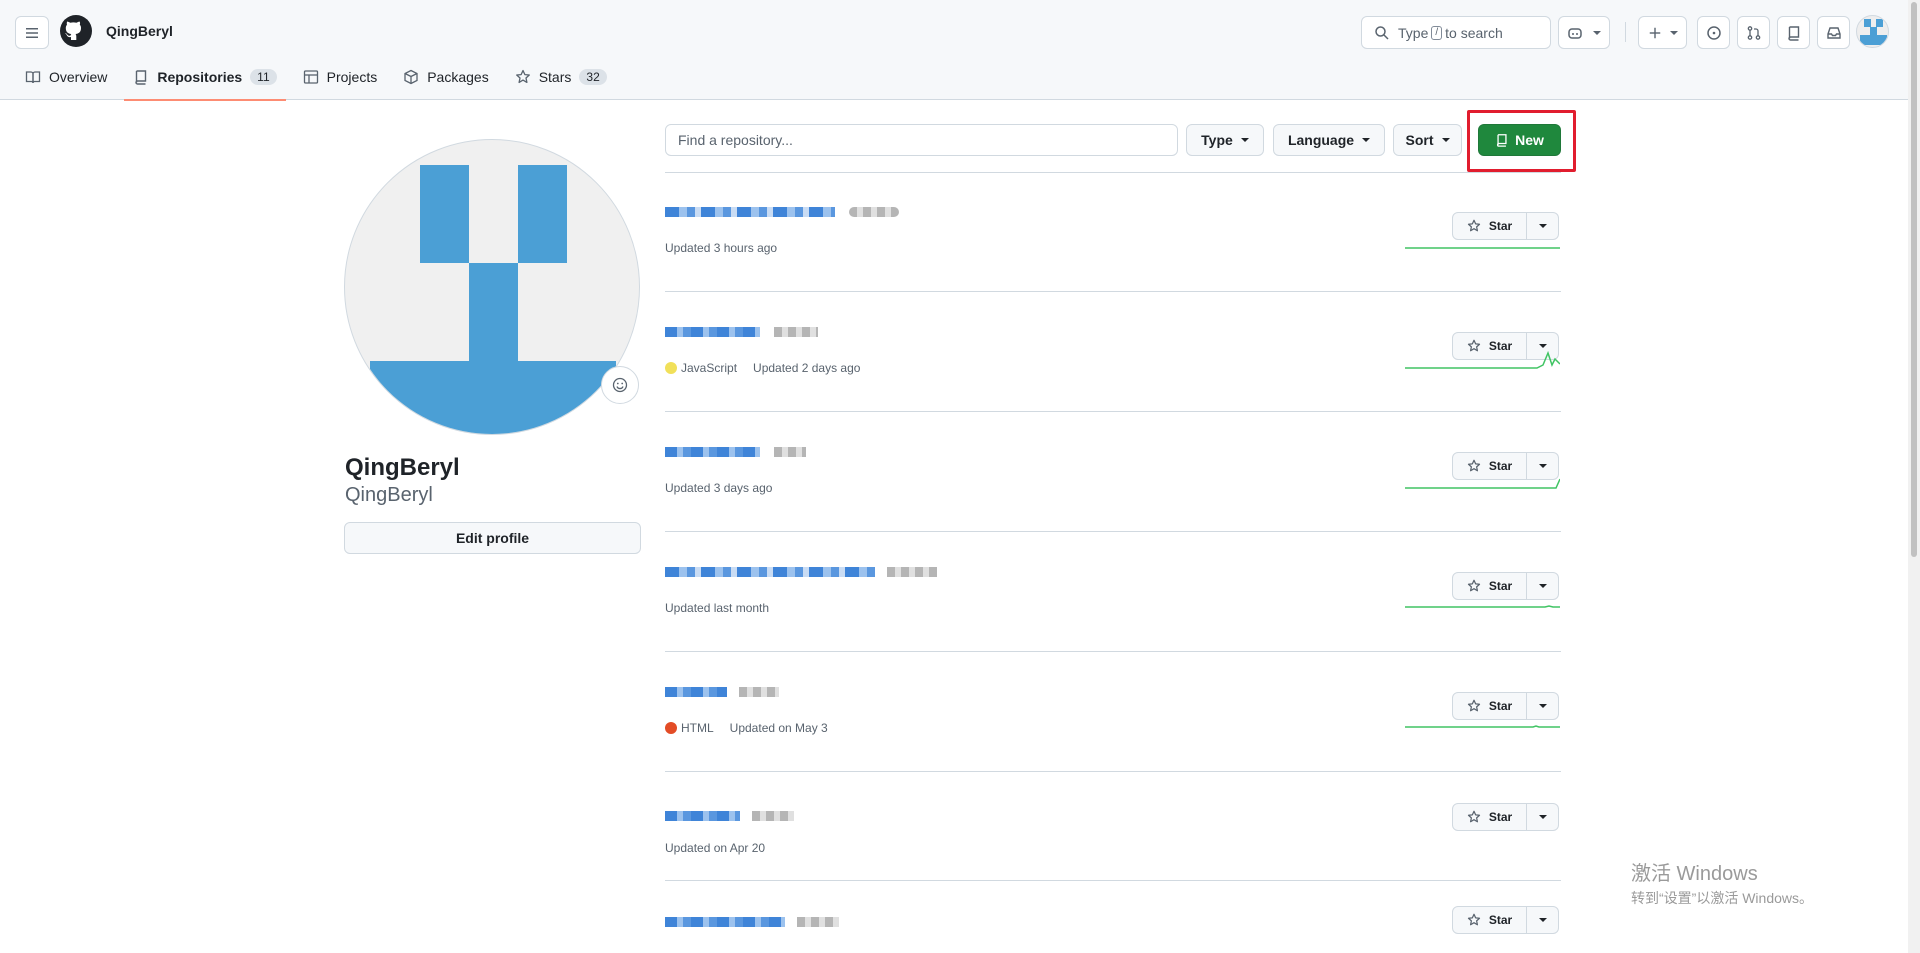  I want to click on issue-icon, so click(1713, 32).